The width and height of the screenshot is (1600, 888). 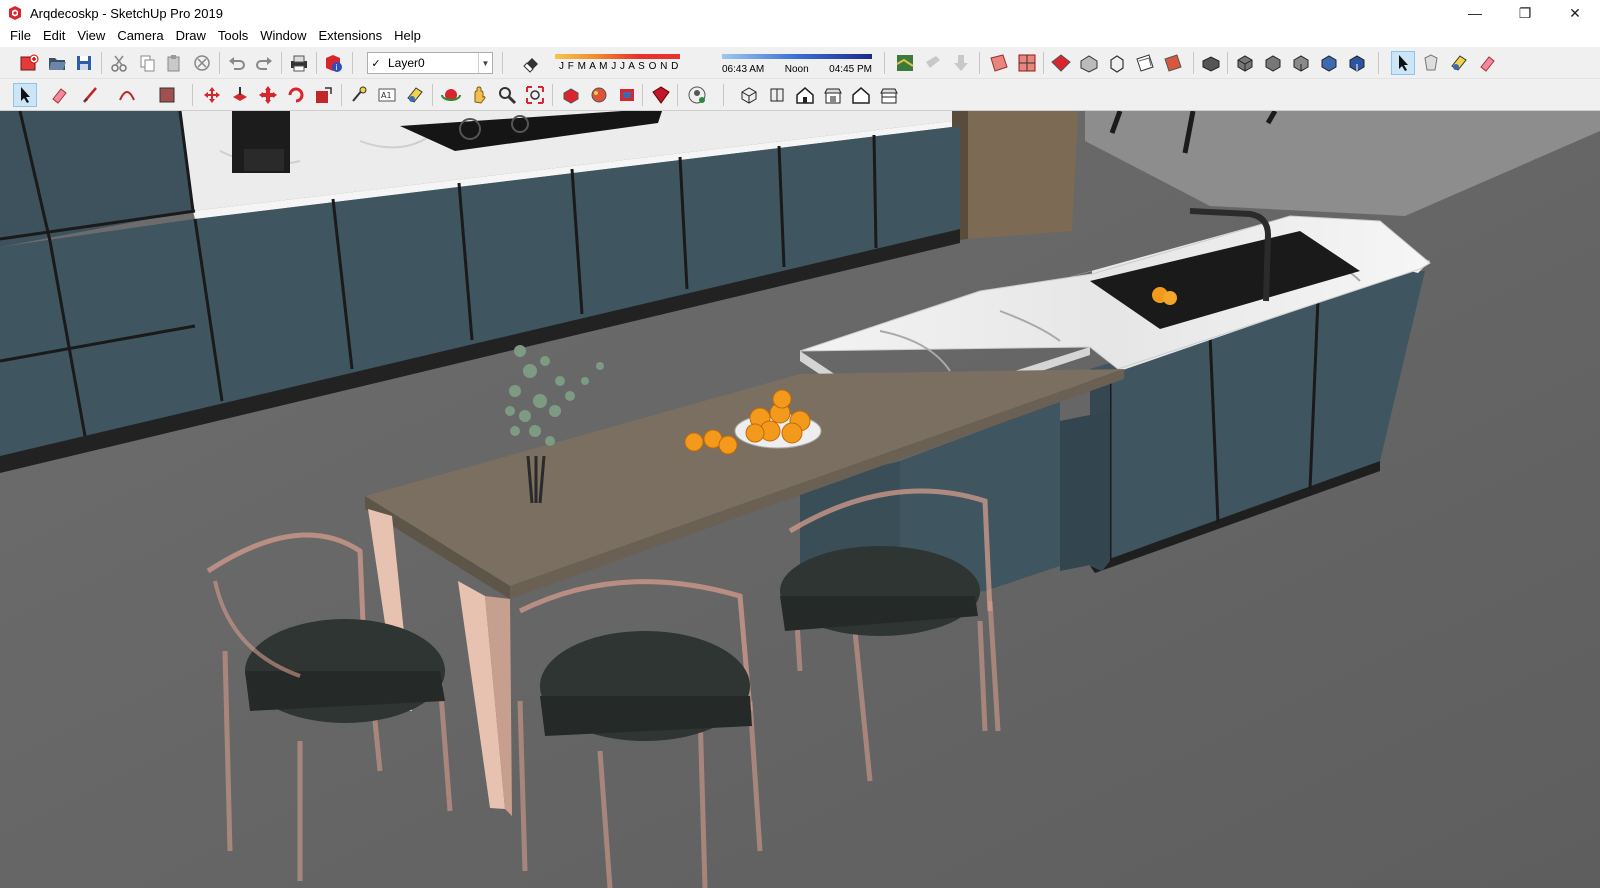 I want to click on paste-icon, so click(x=174, y=63).